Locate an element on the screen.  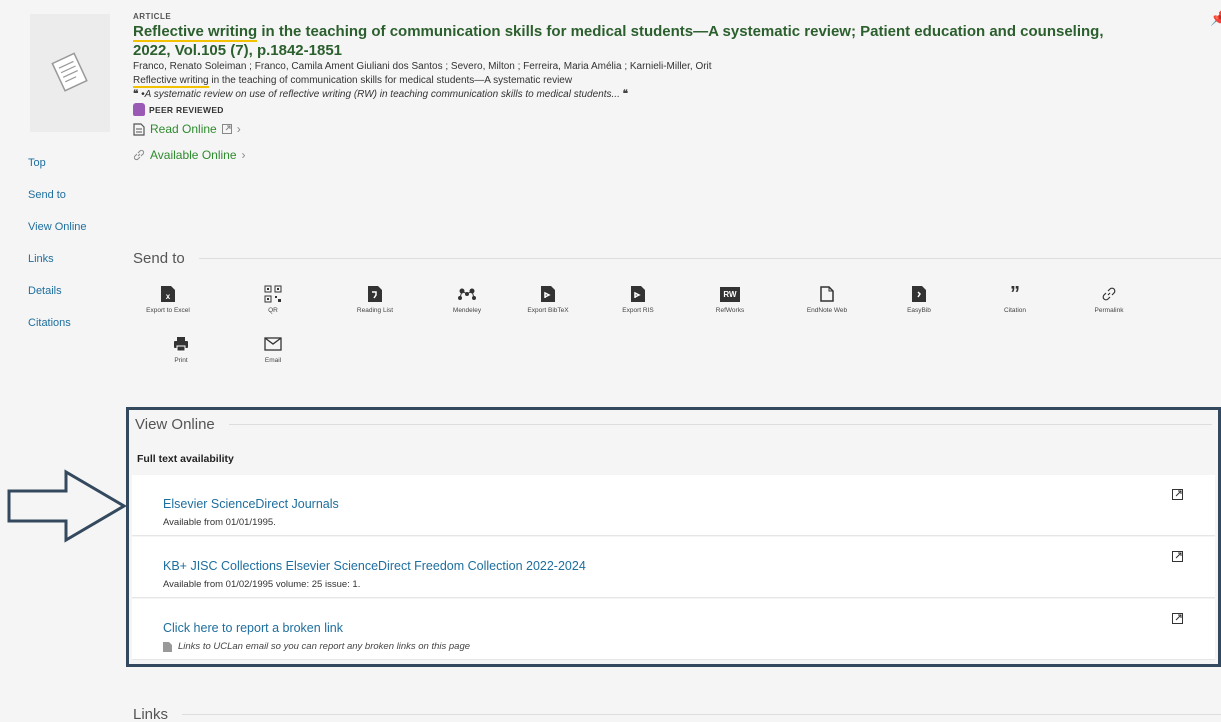
email-icon is located at coordinates (273, 344).